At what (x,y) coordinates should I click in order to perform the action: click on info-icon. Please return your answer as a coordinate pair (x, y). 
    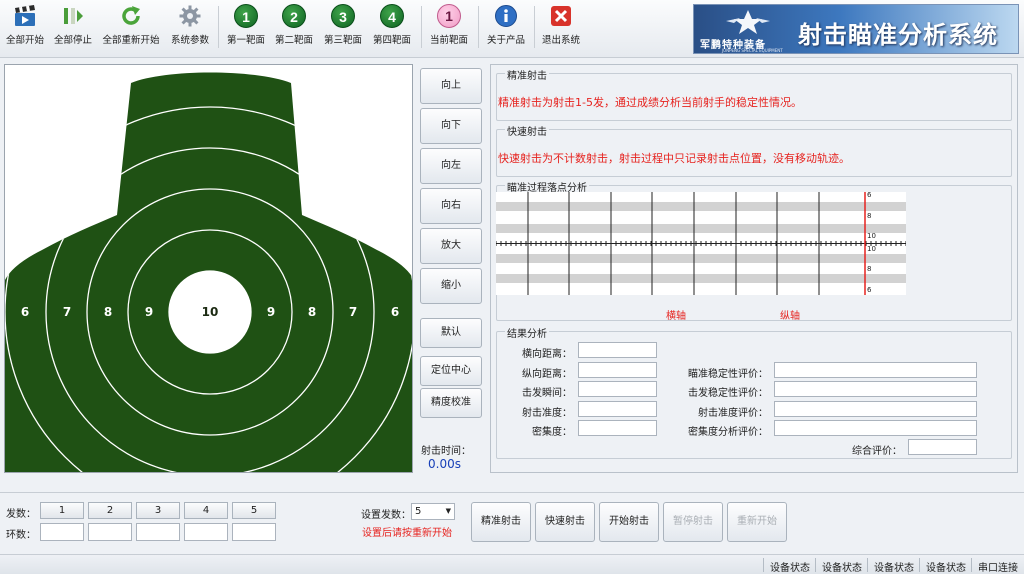
    Looking at the image, I should click on (506, 16).